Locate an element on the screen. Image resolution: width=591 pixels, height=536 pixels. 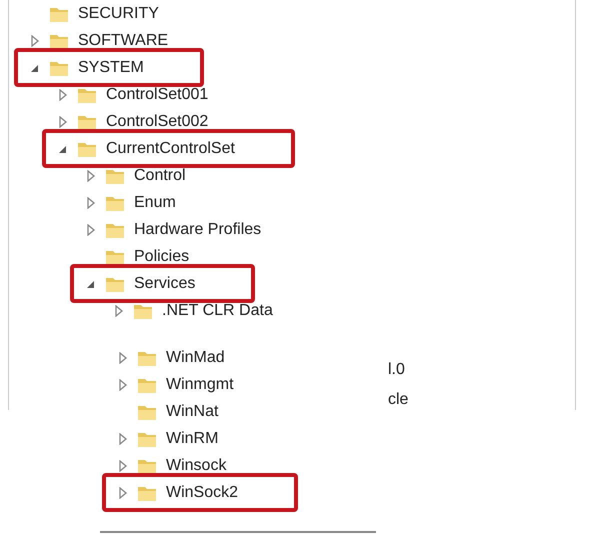
value-text: l.0 is located at coordinates (397, 370).